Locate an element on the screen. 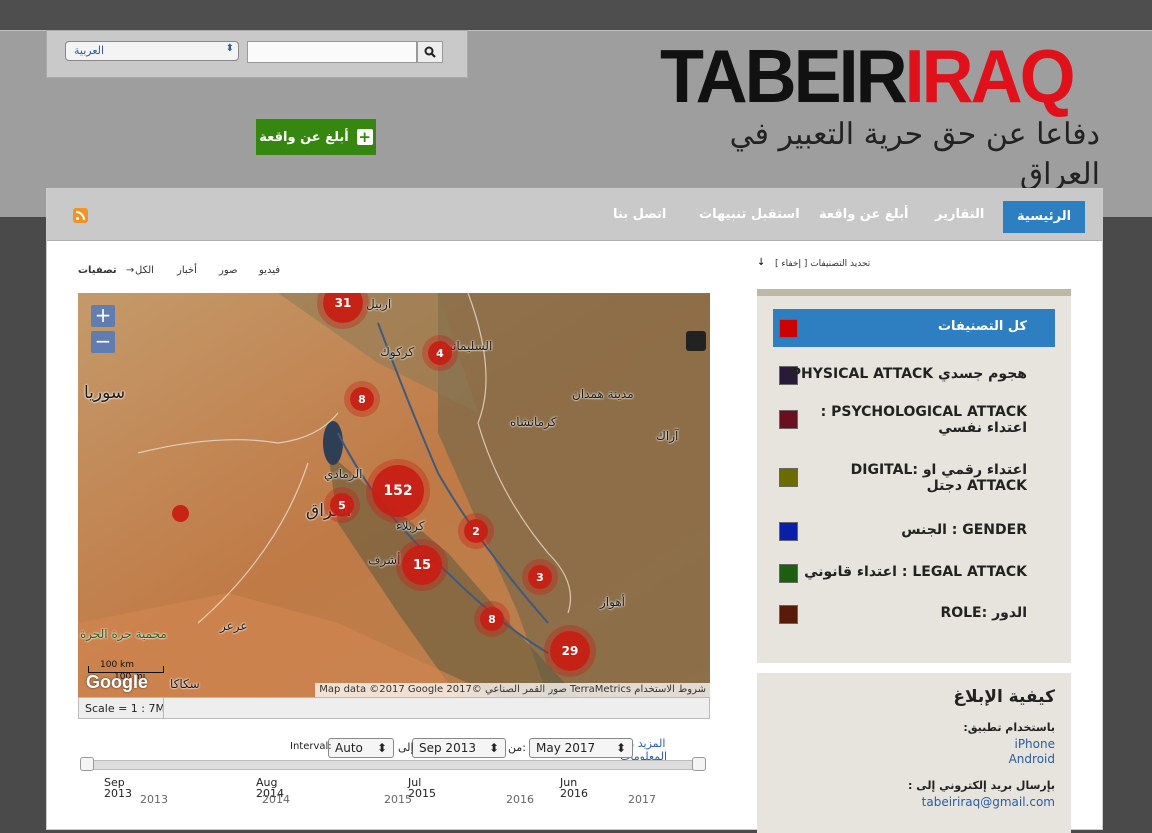  arrow-icon: → is located at coordinates (130, 270).